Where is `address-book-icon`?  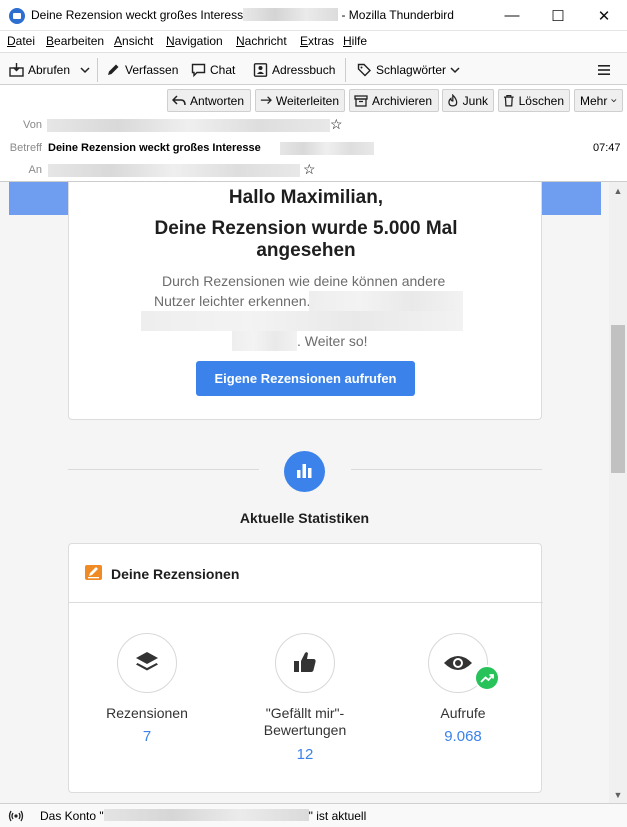
address-book-icon is located at coordinates (260, 69).